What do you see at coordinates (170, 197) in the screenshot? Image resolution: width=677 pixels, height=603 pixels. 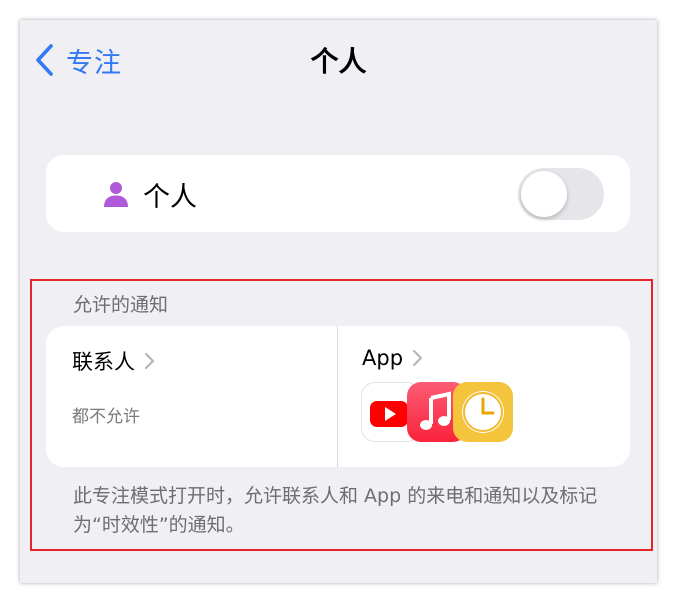 I see `focus-toggle-label: 个人` at bounding box center [170, 197].